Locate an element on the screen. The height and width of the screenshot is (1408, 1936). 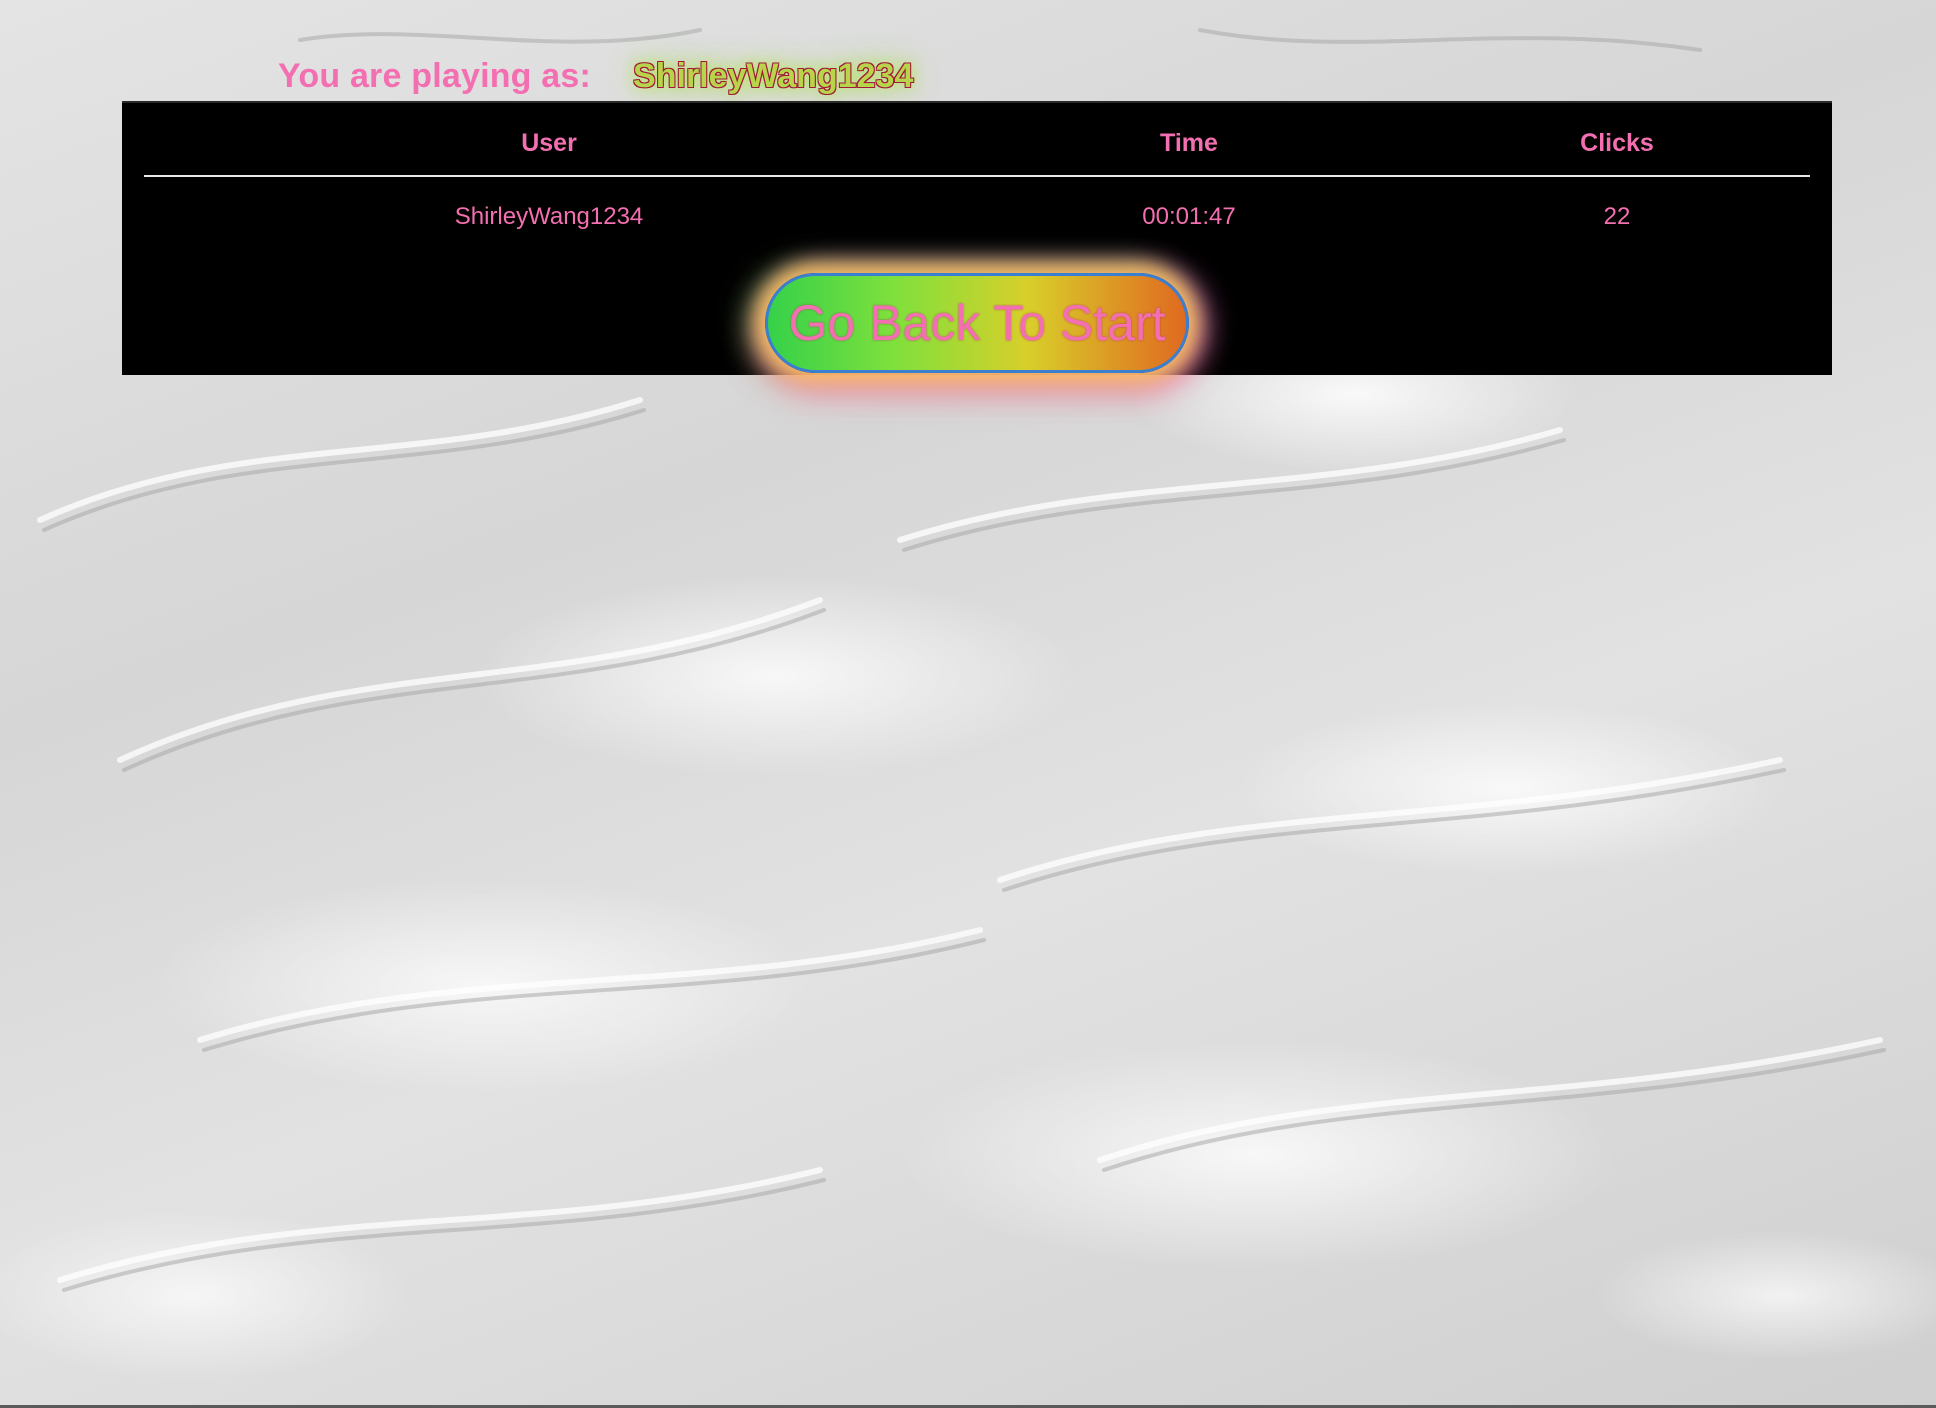
table-row: ShirleyWang1234 00:01:47 22 is located at coordinates (977, 217).